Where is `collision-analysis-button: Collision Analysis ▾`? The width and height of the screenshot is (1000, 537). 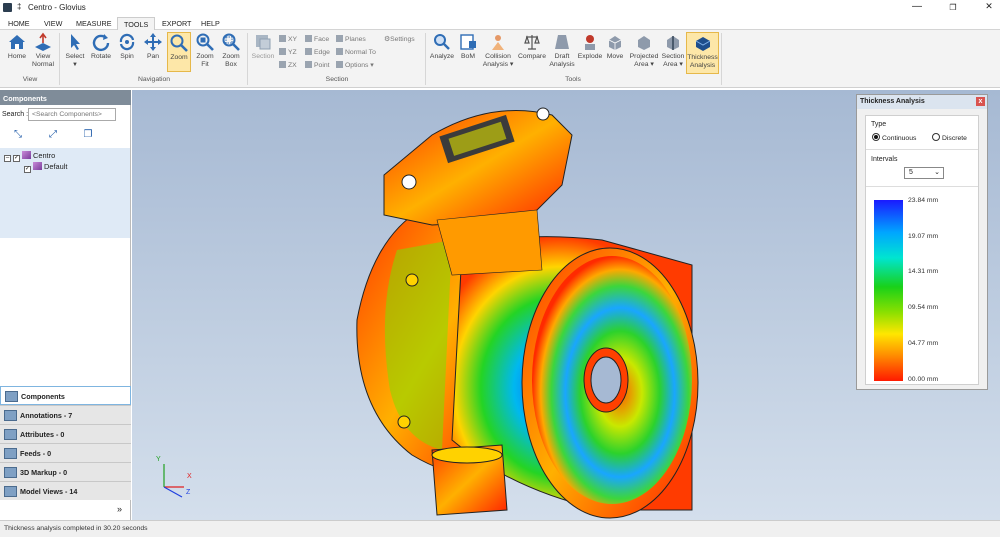
collision-analysis-button: Collision Analysis ▾ is located at coordinates (498, 50).